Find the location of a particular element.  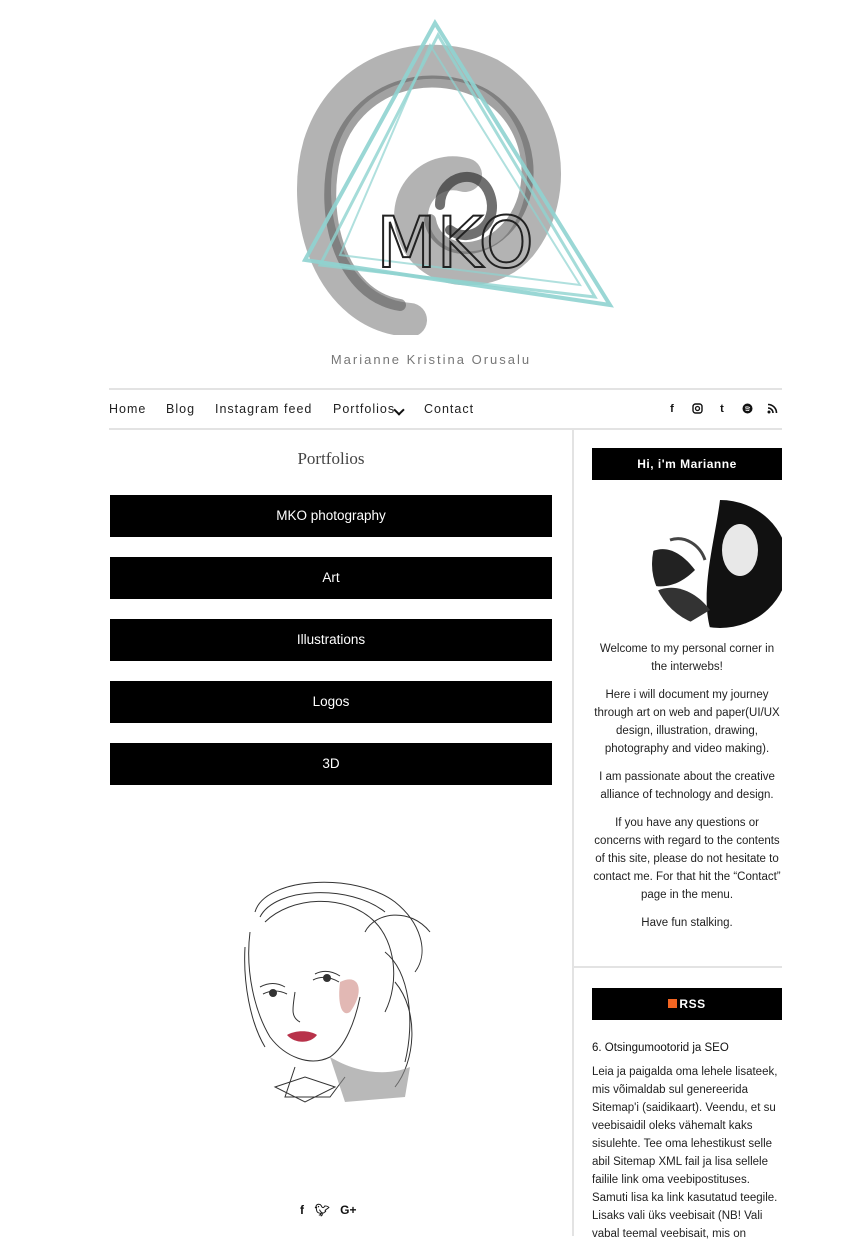

share-icons: f 🐦︎ G+ is located at coordinates (332, 1210).